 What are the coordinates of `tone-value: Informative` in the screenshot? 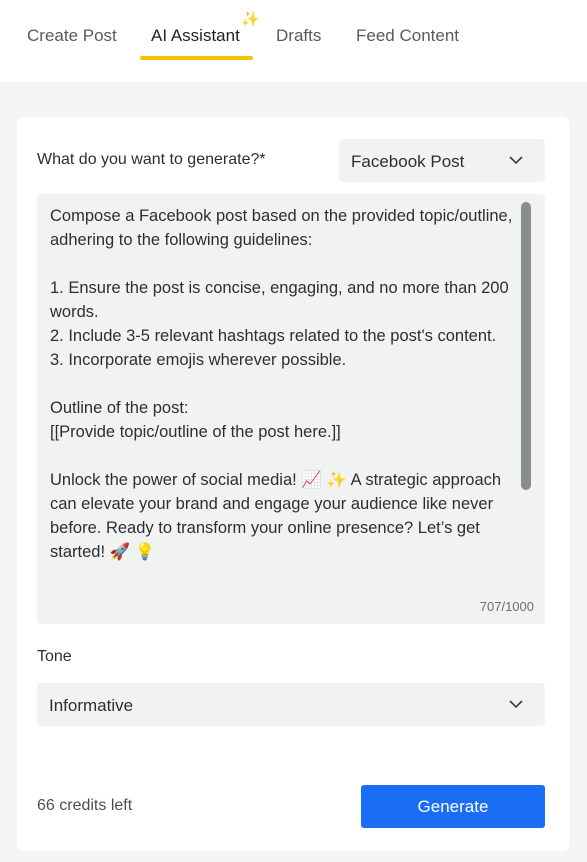 It's located at (91, 705).